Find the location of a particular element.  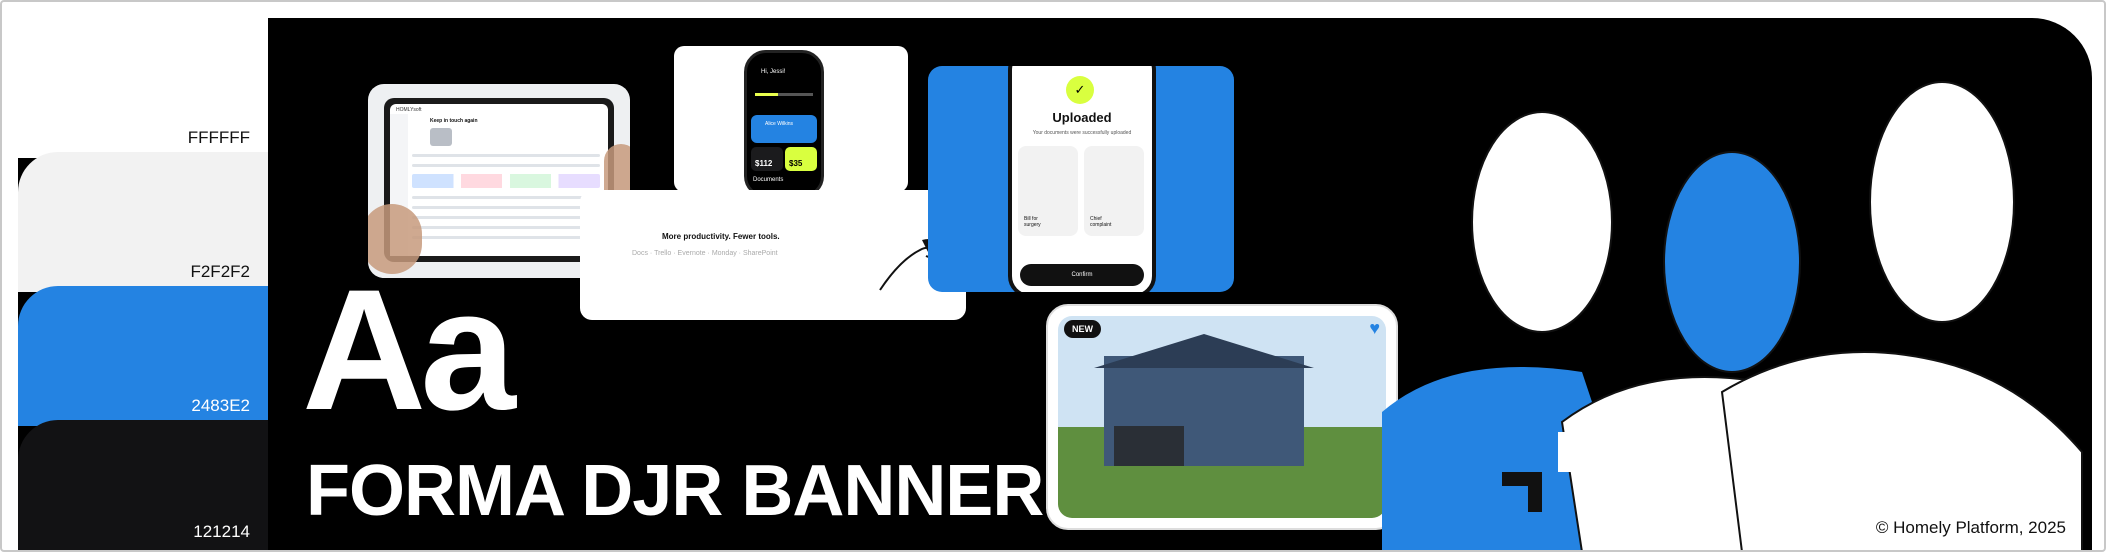

tablet-chip-row is located at coordinates (506, 181).